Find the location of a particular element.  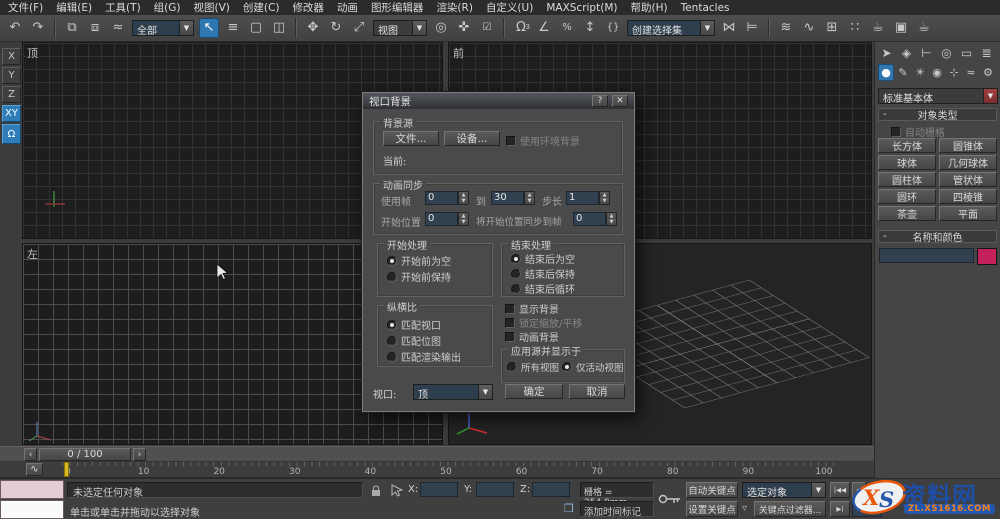

display-background-checkbox: 显示背景 is located at coordinates (532, 308).